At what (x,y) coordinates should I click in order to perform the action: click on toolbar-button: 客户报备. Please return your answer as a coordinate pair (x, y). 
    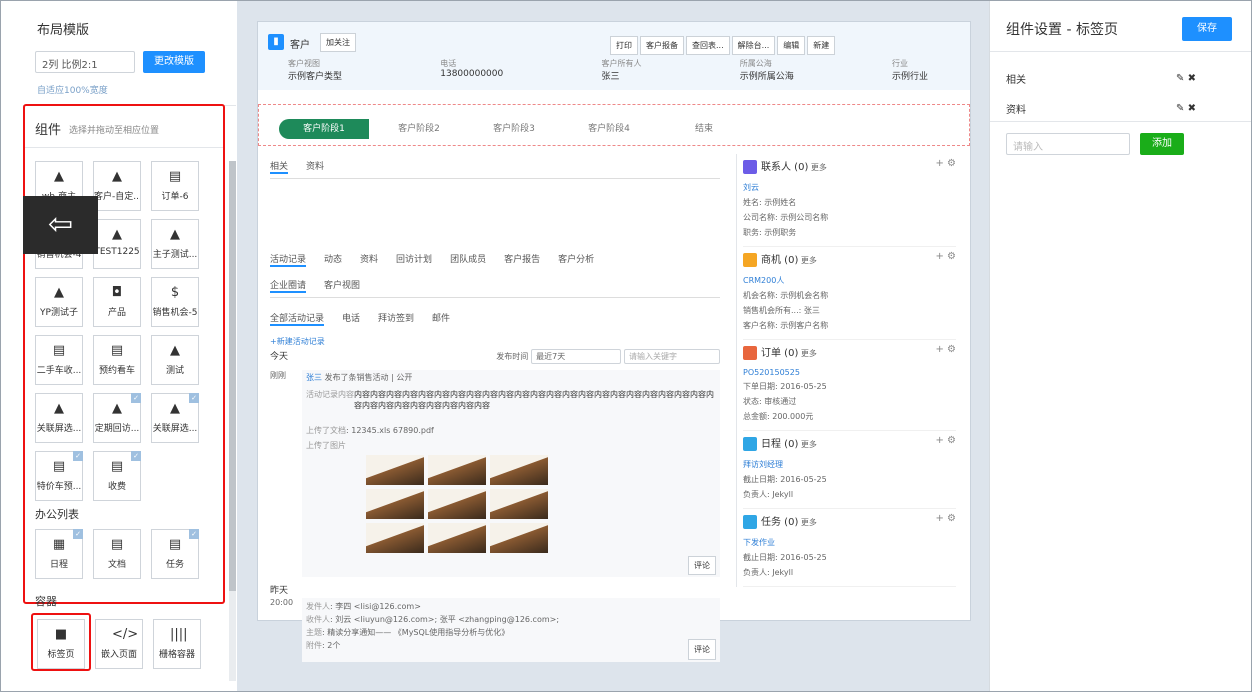
    Looking at the image, I should click on (662, 45).